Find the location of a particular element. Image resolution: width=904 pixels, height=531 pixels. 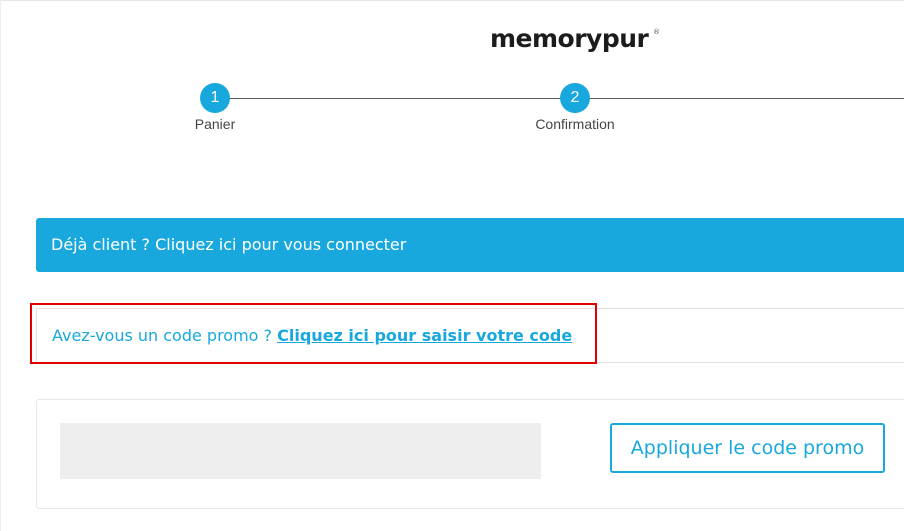

step-1-circle: 1 is located at coordinates (215, 98).